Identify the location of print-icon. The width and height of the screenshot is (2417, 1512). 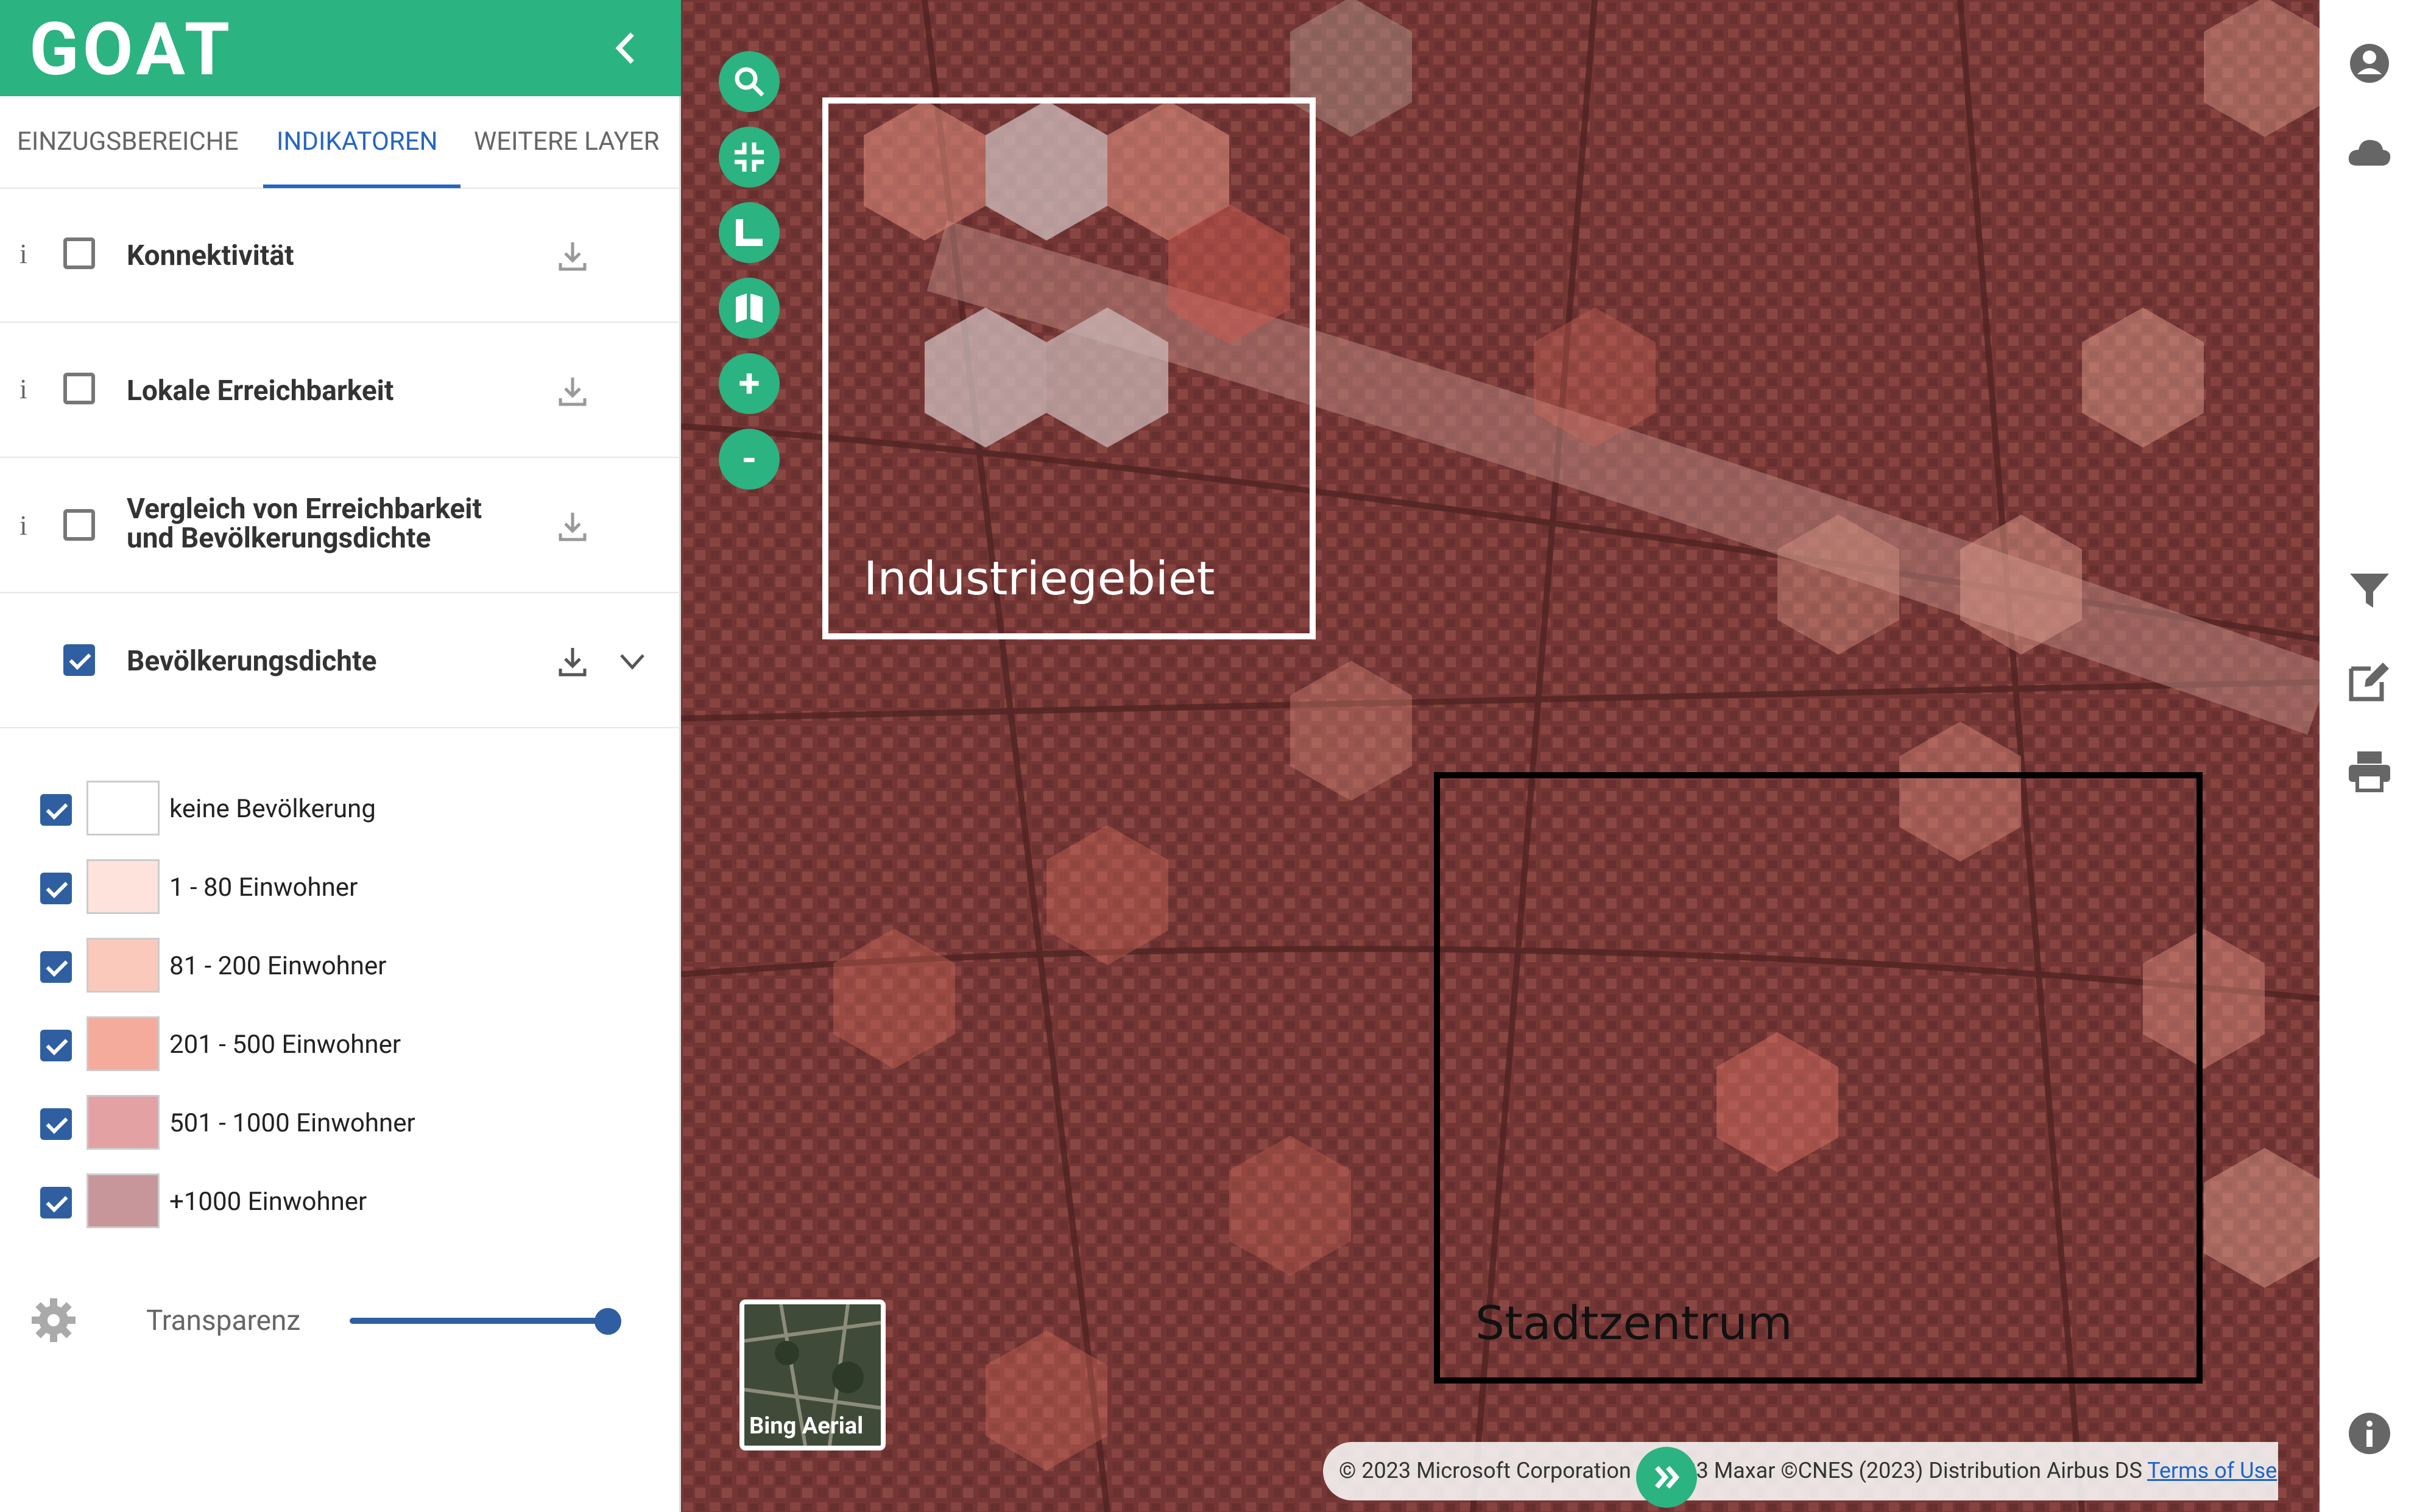
(2370, 771).